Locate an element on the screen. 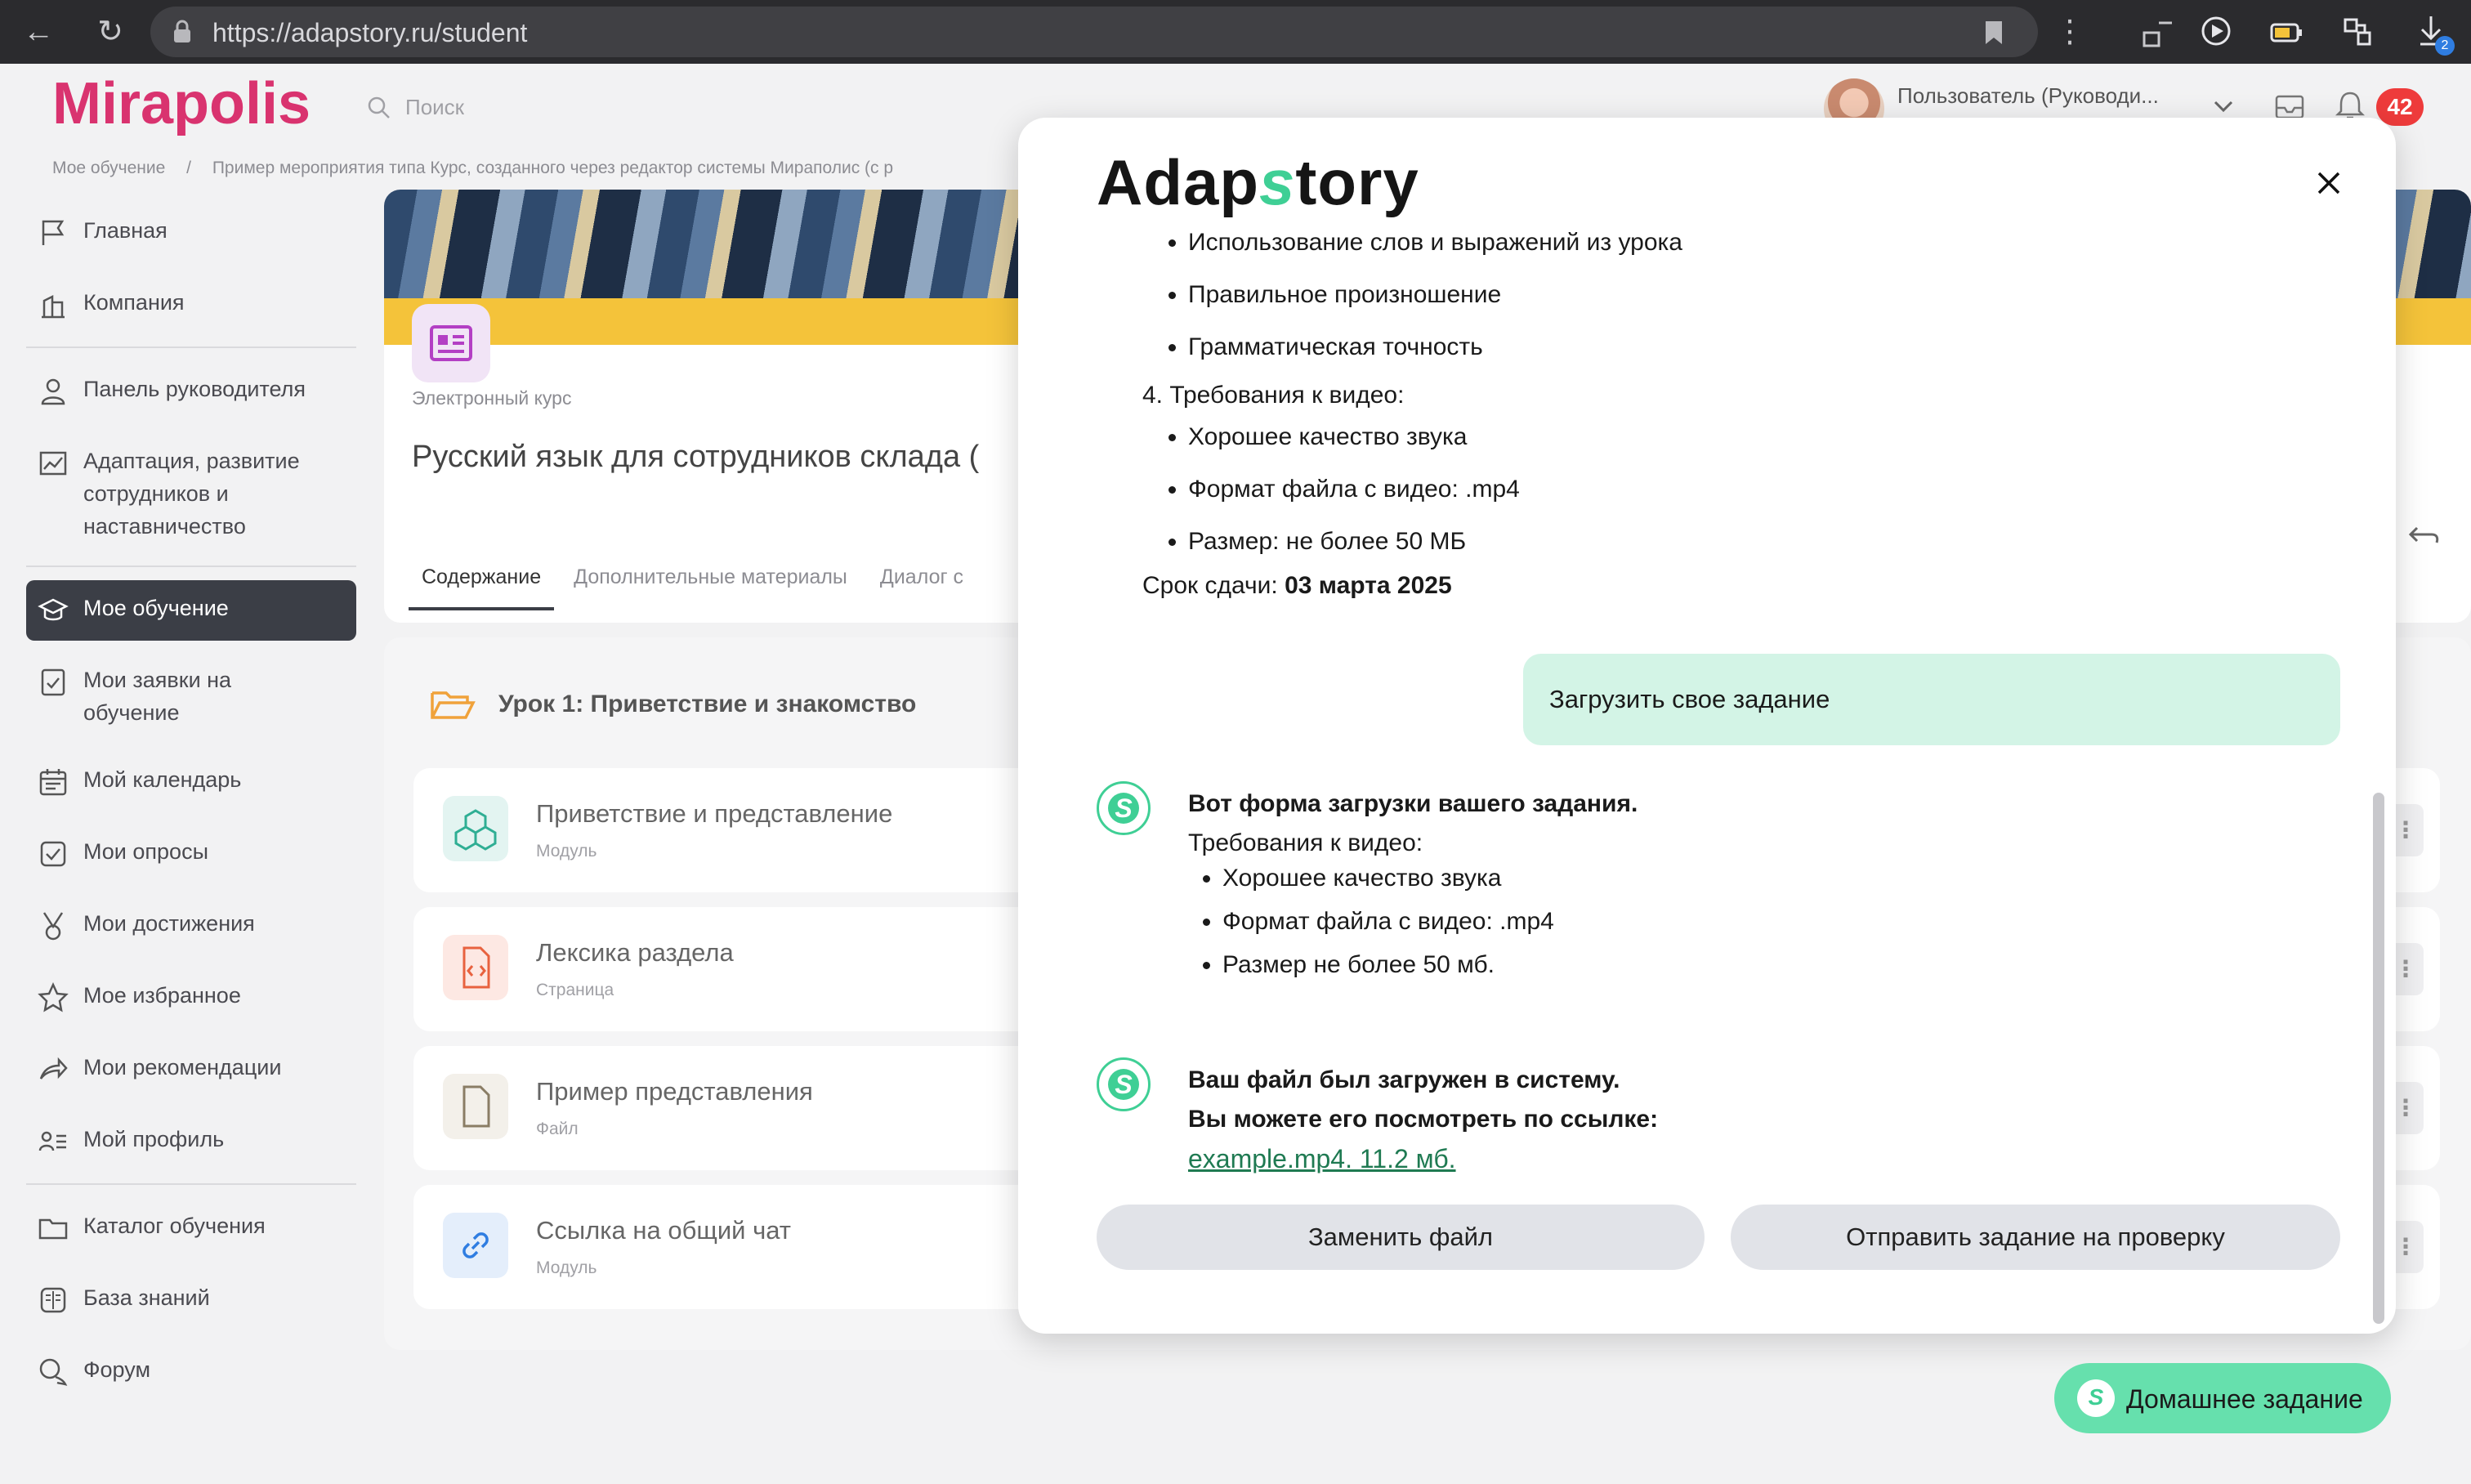 This screenshot has height=1484, width=2471. replace-file-button: Заменить файл is located at coordinates (1401, 1238).